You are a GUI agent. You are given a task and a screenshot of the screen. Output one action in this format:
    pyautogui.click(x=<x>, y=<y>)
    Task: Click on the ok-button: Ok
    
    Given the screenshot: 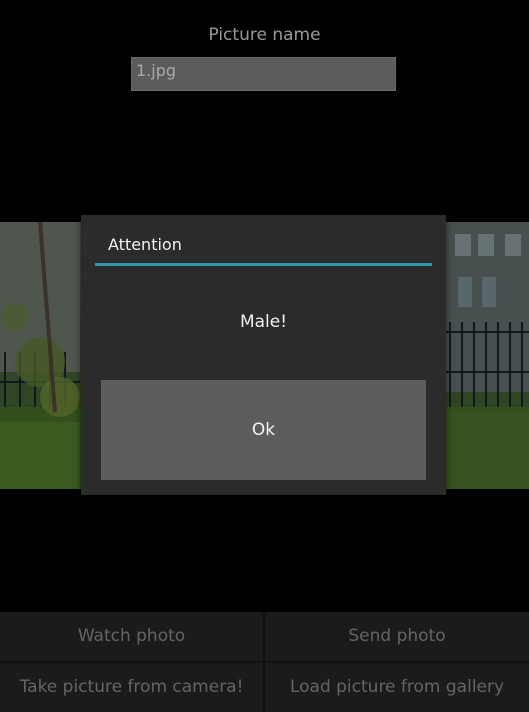 What is the action you would take?
    pyautogui.click(x=263, y=430)
    